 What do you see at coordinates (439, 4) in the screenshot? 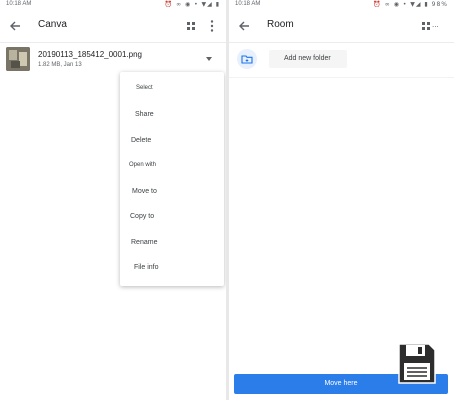
I see `battery-percent: 98%` at bounding box center [439, 4].